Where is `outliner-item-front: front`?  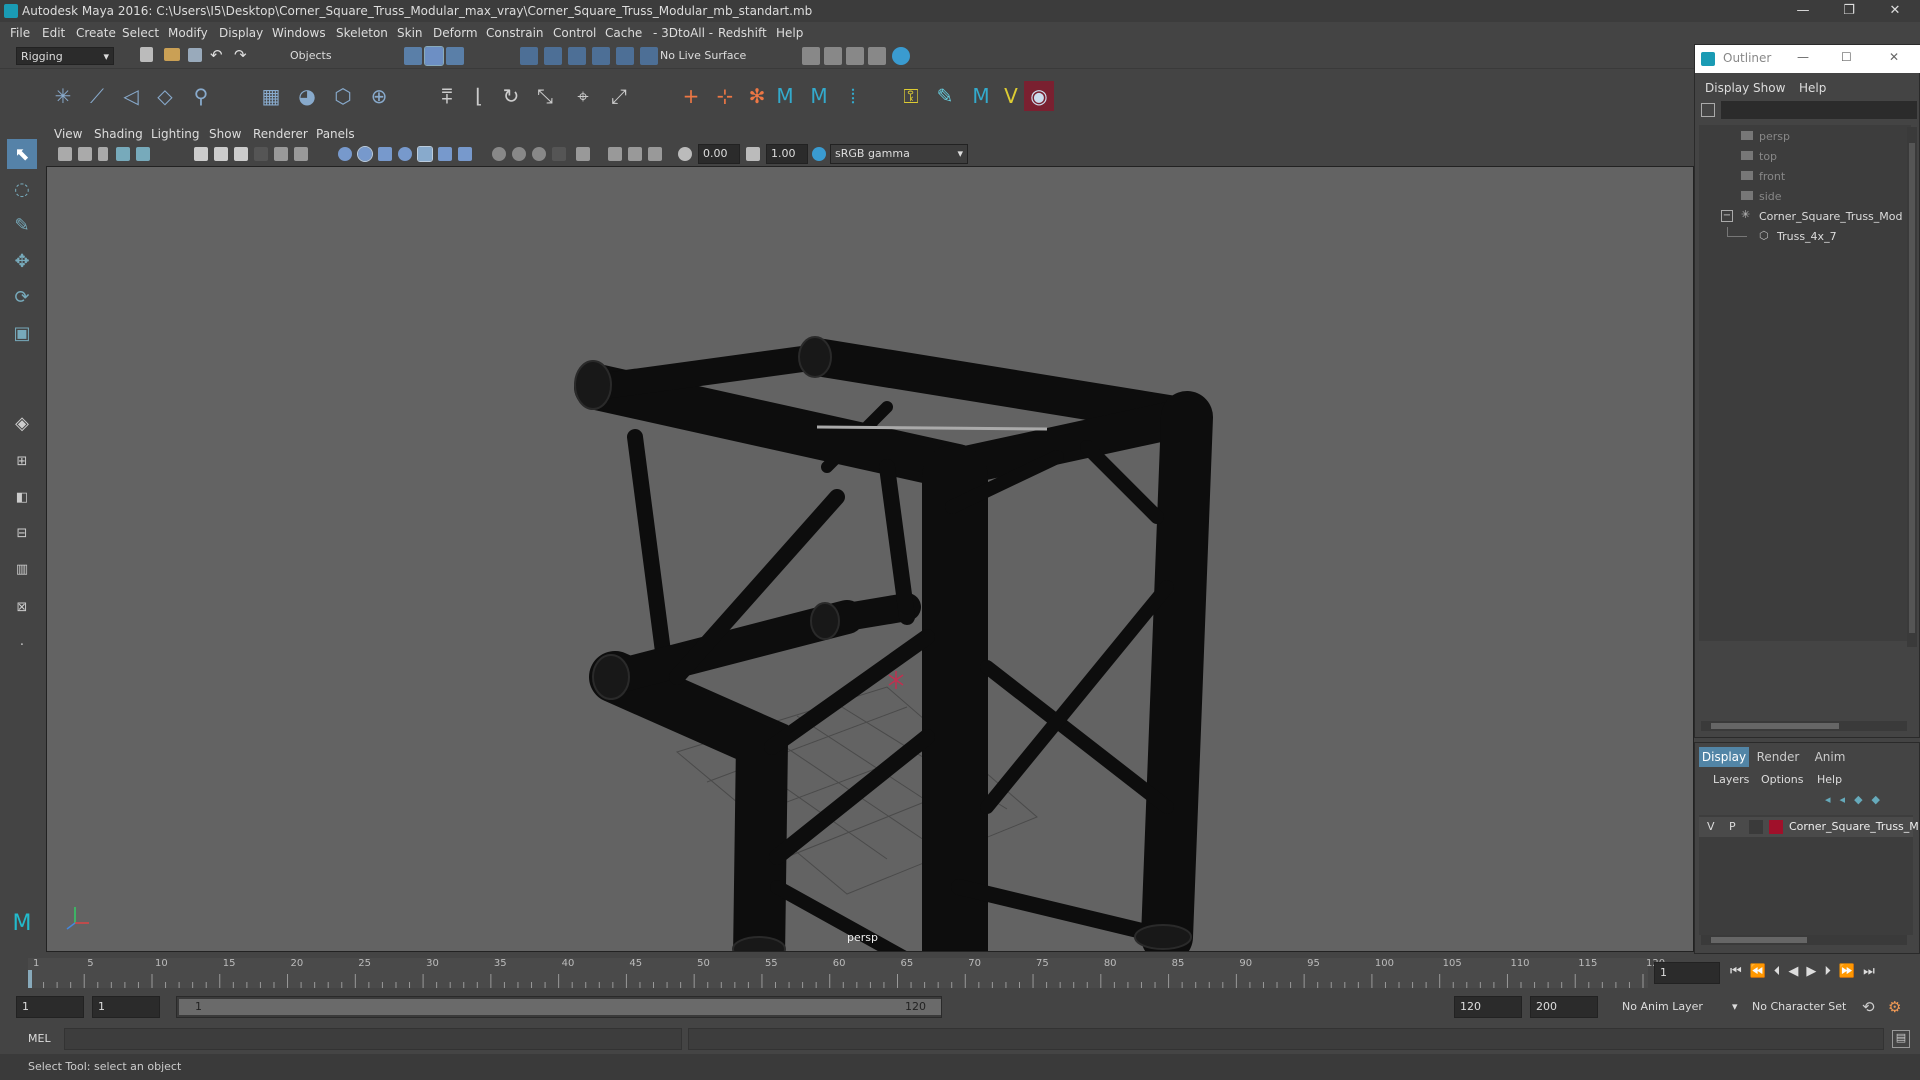
outliner-item-front: front is located at coordinates (1799, 177).